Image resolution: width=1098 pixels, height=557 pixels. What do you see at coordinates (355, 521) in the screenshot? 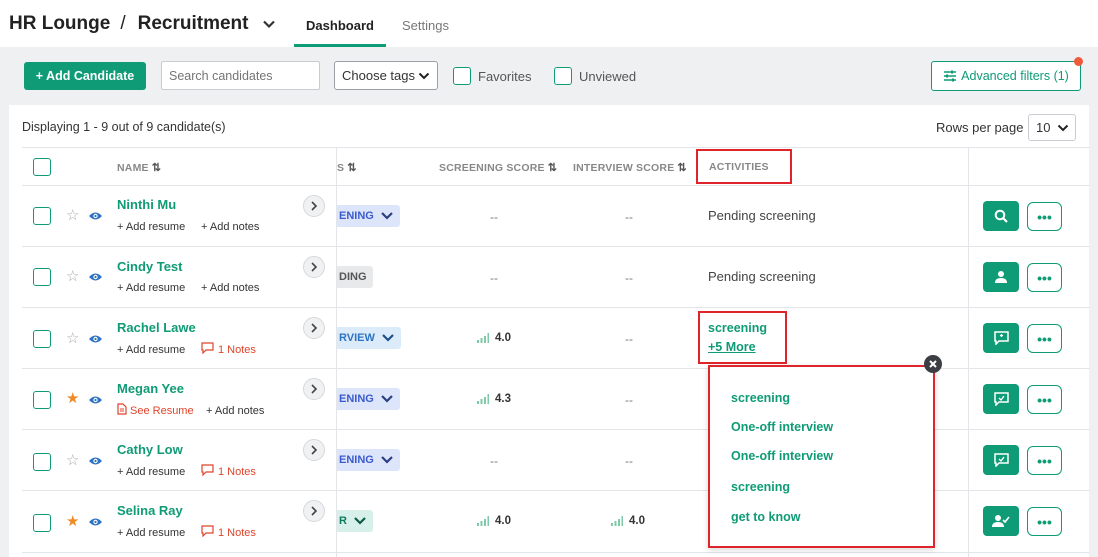
I see `status-badge: R` at bounding box center [355, 521].